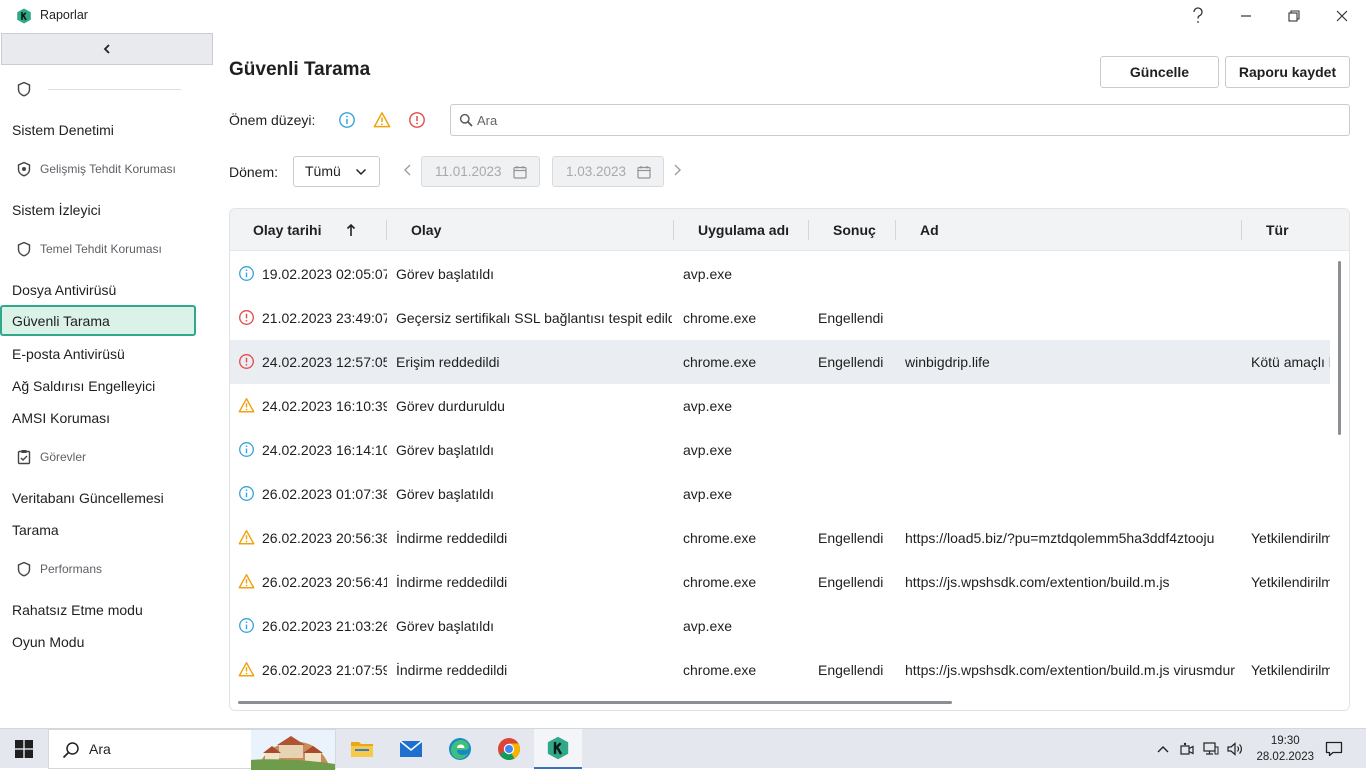  I want to click on column-header-result: Sonuç, so click(854, 230).